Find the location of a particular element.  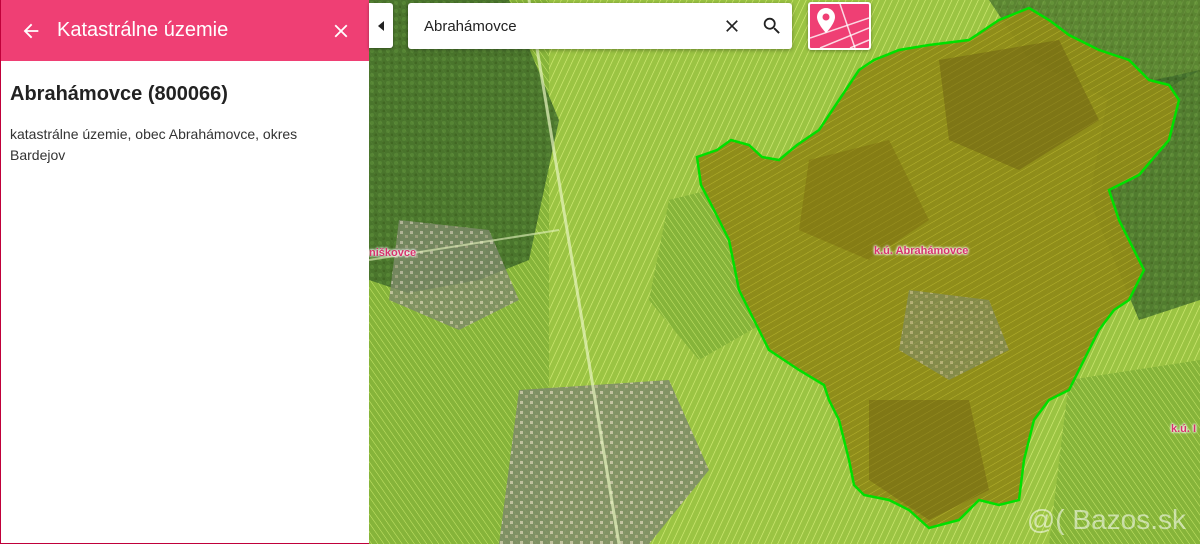

close-panel-button is located at coordinates (341, 31).